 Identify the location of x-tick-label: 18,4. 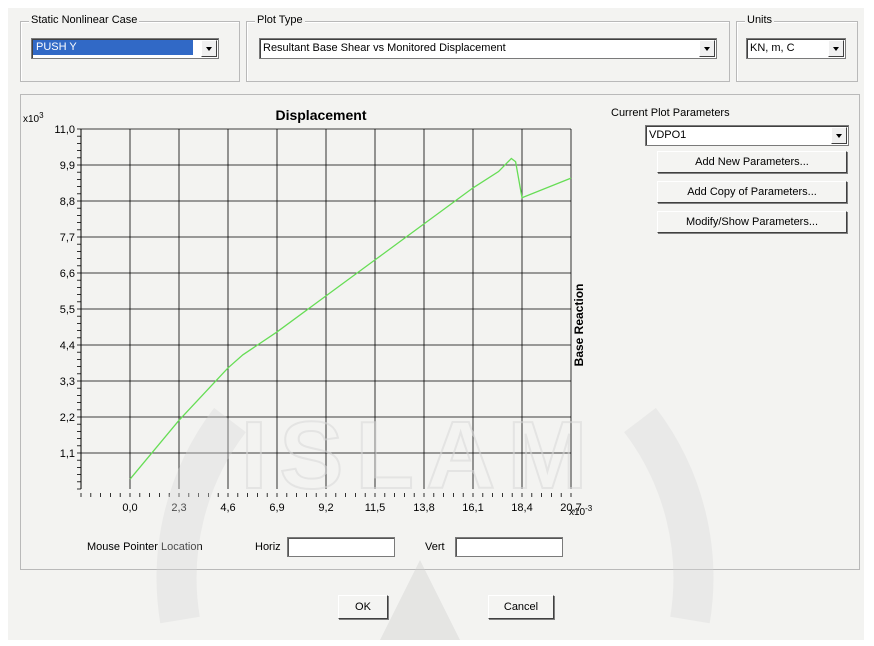
(521, 508).